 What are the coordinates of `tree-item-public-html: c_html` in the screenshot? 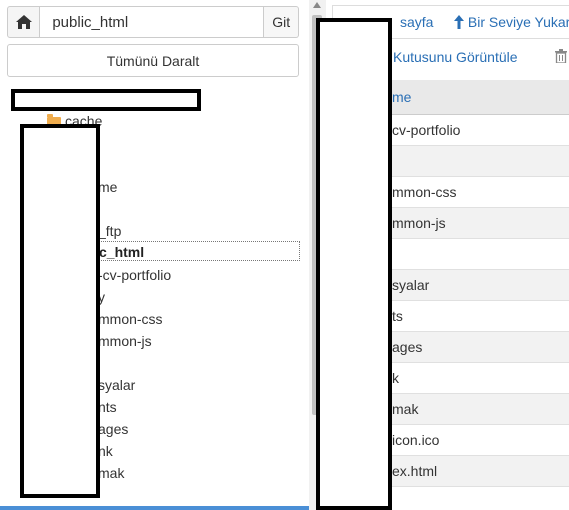 It's located at (194, 251).